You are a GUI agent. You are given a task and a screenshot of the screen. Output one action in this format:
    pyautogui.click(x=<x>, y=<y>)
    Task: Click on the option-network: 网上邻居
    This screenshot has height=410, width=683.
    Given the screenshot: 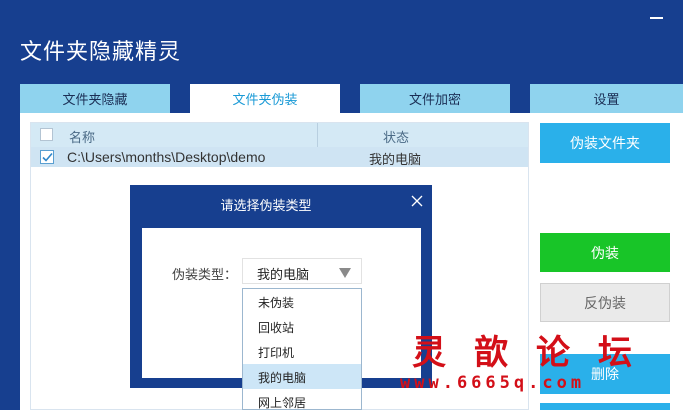 What is the action you would take?
    pyautogui.click(x=302, y=399)
    